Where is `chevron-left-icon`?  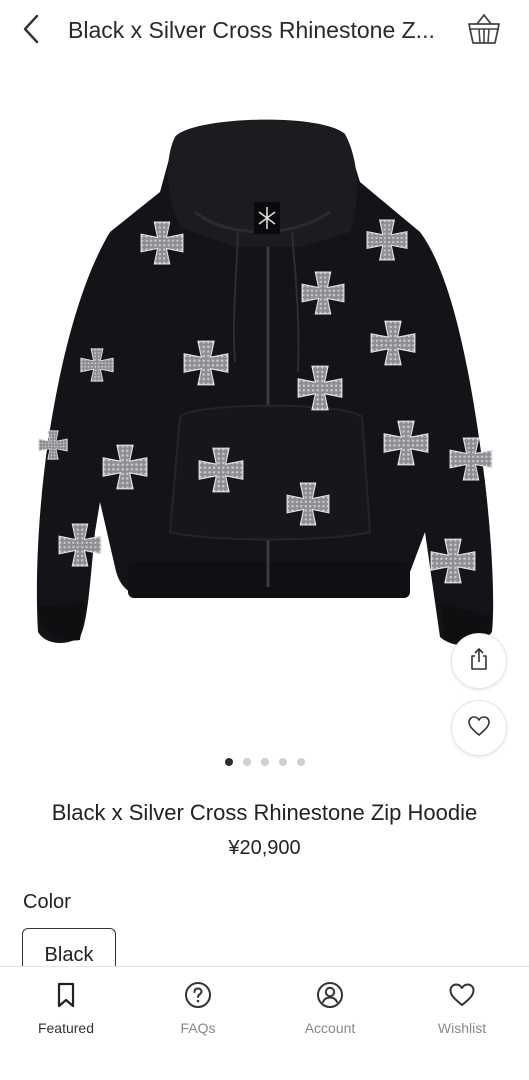 chevron-left-icon is located at coordinates (31, 31).